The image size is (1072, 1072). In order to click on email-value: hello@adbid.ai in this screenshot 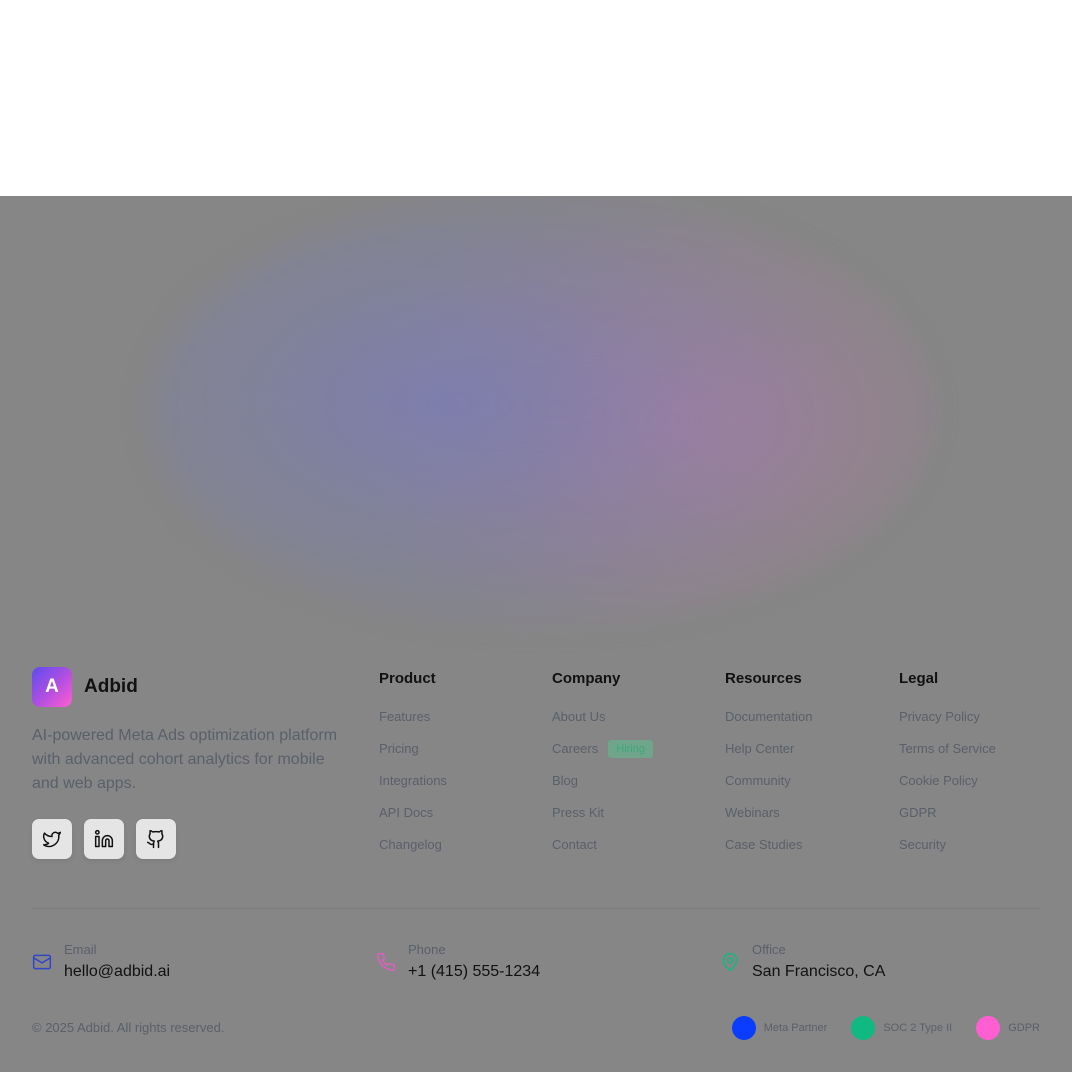, I will do `click(117, 972)`.